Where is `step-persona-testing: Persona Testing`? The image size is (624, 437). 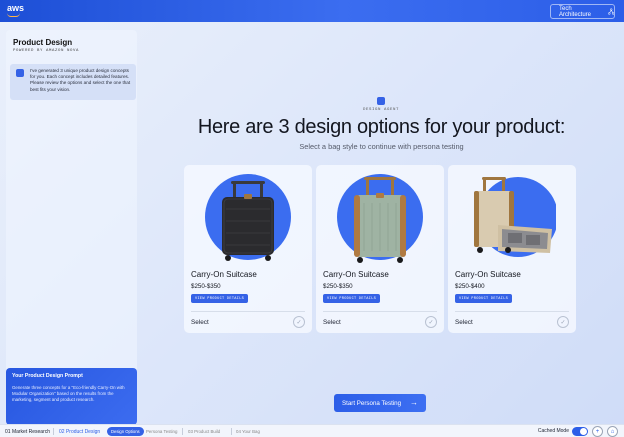
step-persona-testing: Persona Testing is located at coordinates (161, 431).